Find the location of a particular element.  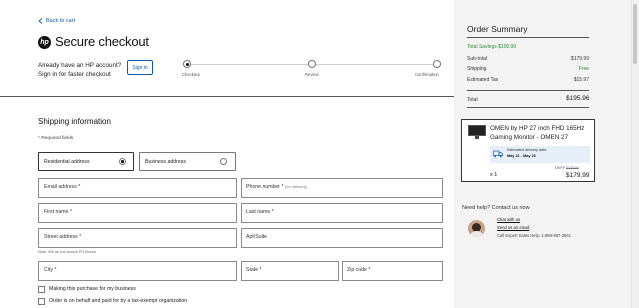

zip-code-label: Zip code * is located at coordinates (359, 270).